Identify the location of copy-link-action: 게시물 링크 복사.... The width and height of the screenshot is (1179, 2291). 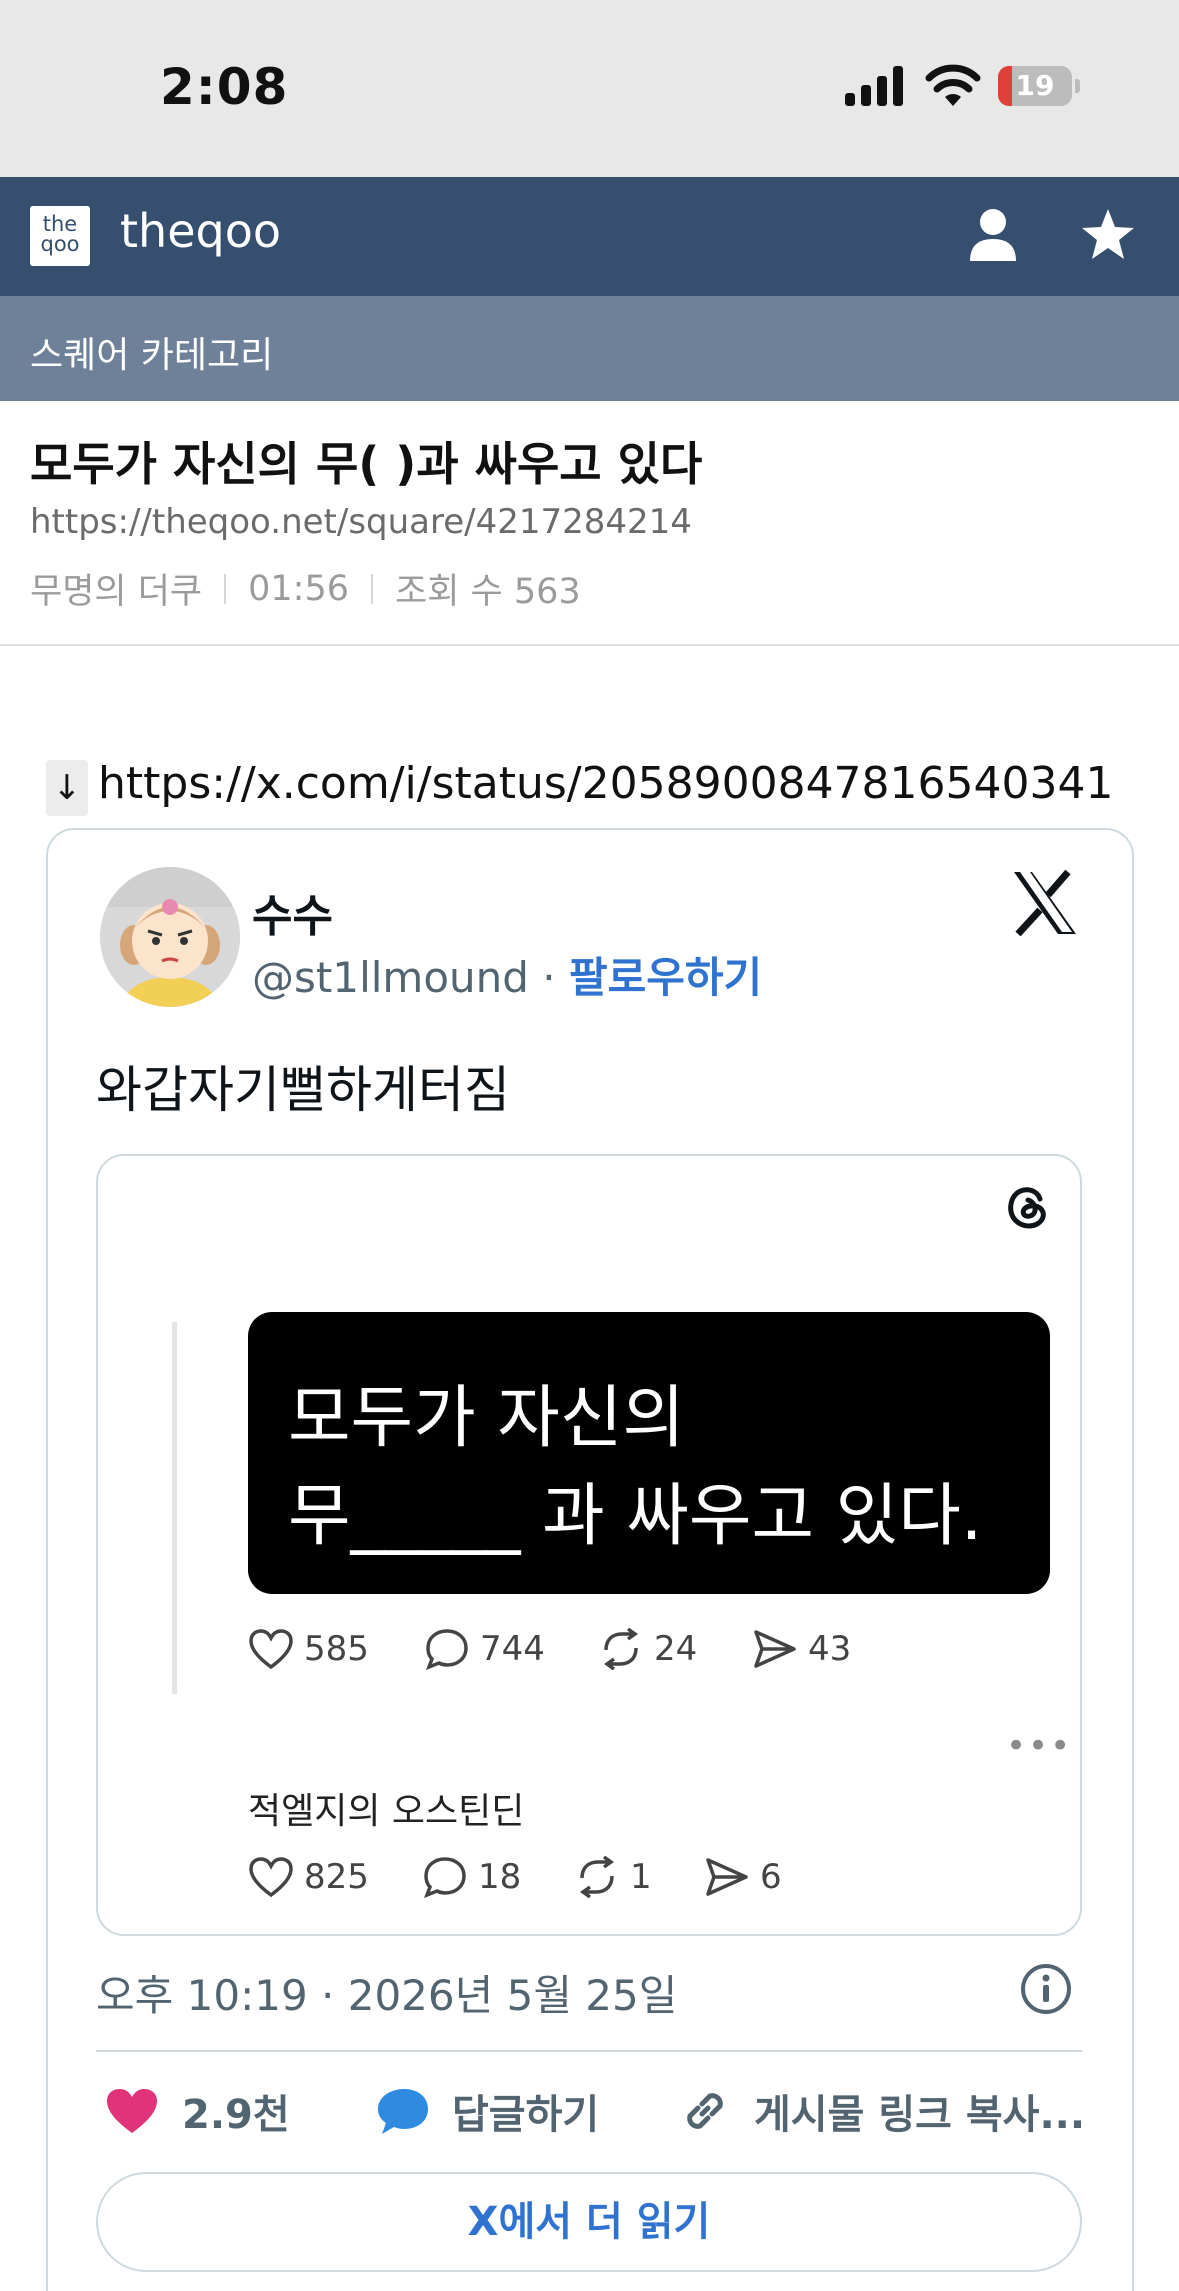
(881, 2111).